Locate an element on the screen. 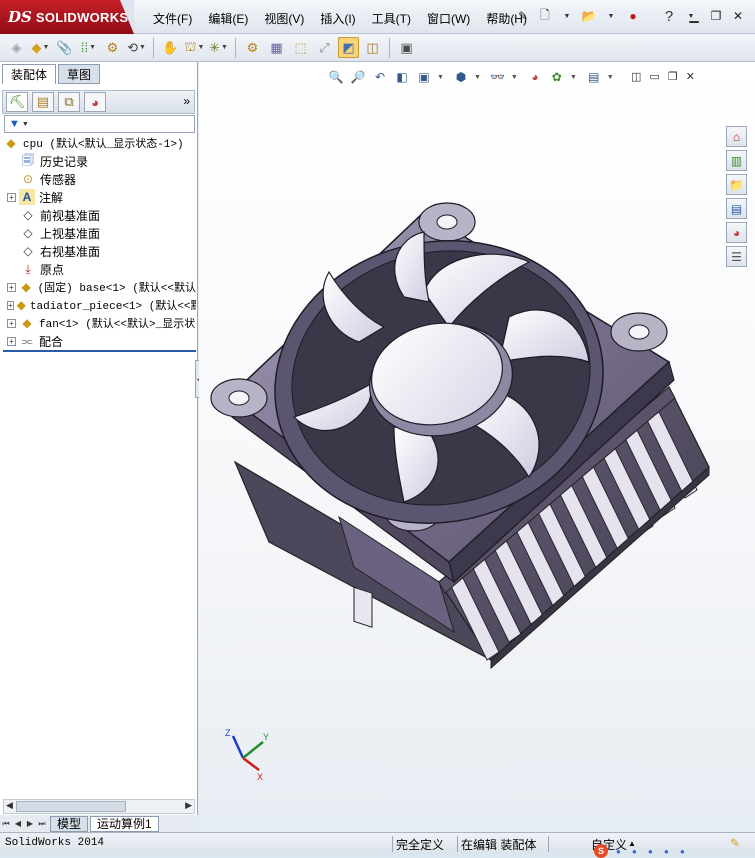 Image resolution: width=755 pixels, height=858 pixels. z-axis-line is located at coordinates (238, 747).